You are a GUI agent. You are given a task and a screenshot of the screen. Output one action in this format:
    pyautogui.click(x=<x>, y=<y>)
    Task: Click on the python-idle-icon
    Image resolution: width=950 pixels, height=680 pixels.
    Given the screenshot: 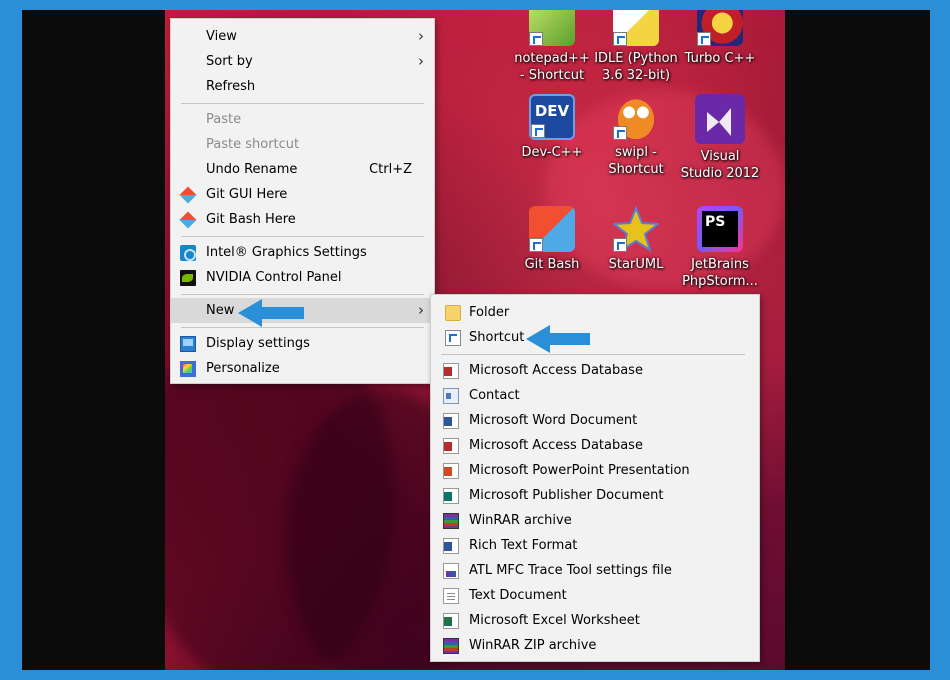 What is the action you would take?
    pyautogui.click(x=636, y=28)
    